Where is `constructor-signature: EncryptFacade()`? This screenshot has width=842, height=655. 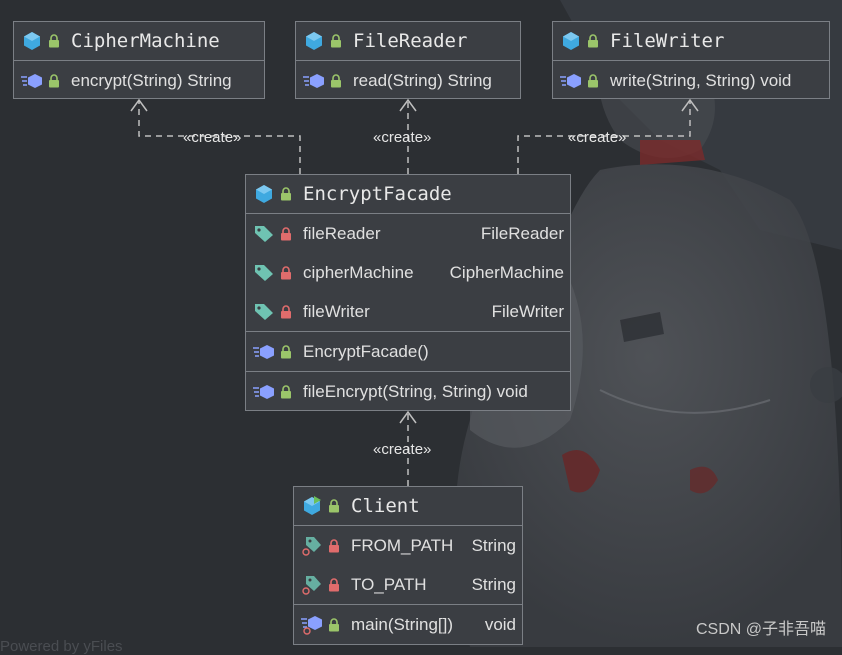 constructor-signature: EncryptFacade() is located at coordinates (366, 351).